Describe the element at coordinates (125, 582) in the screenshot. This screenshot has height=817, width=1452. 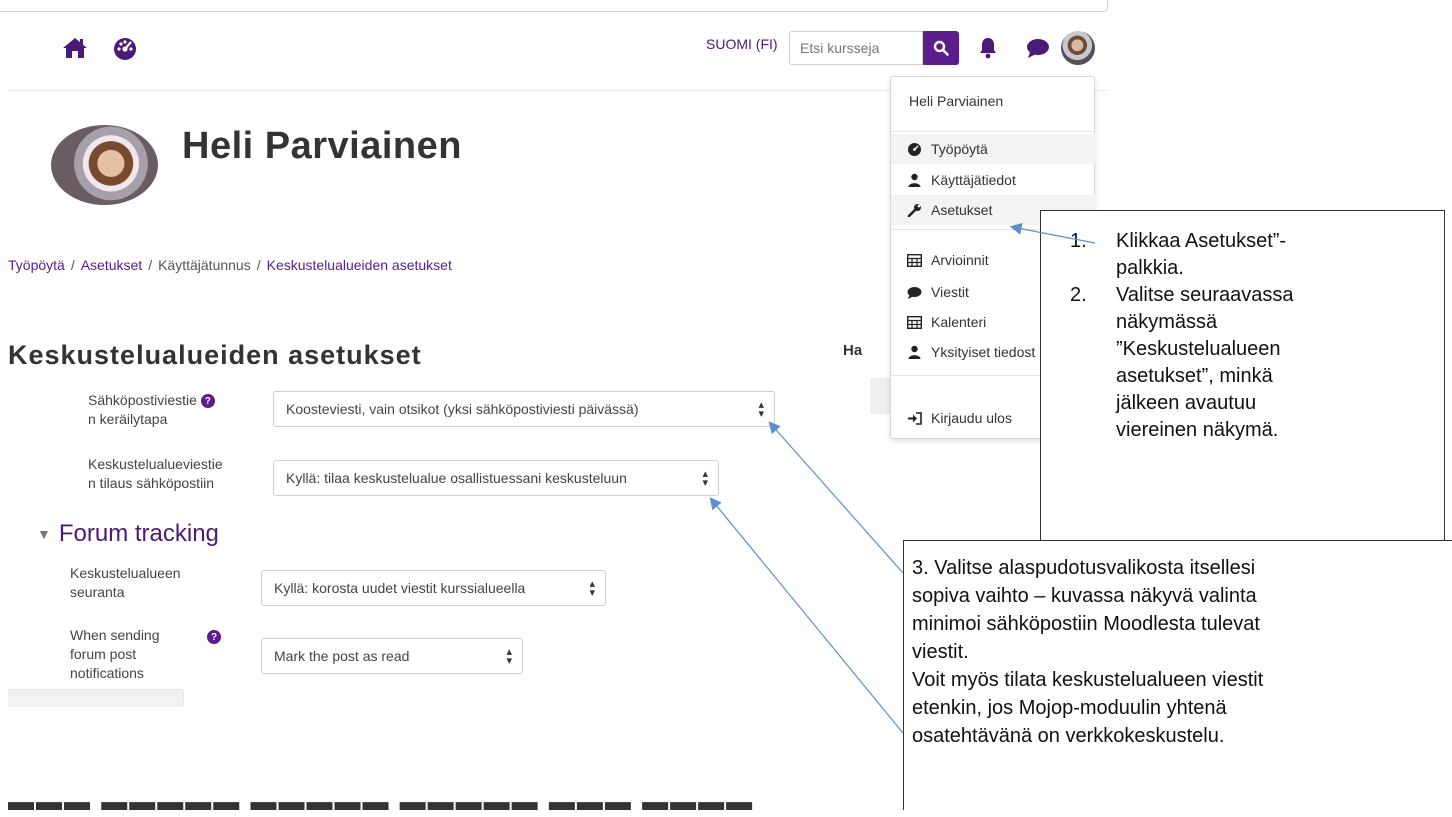
I see `forum-tracking-label: Keskustelualueen seuranta` at that location.